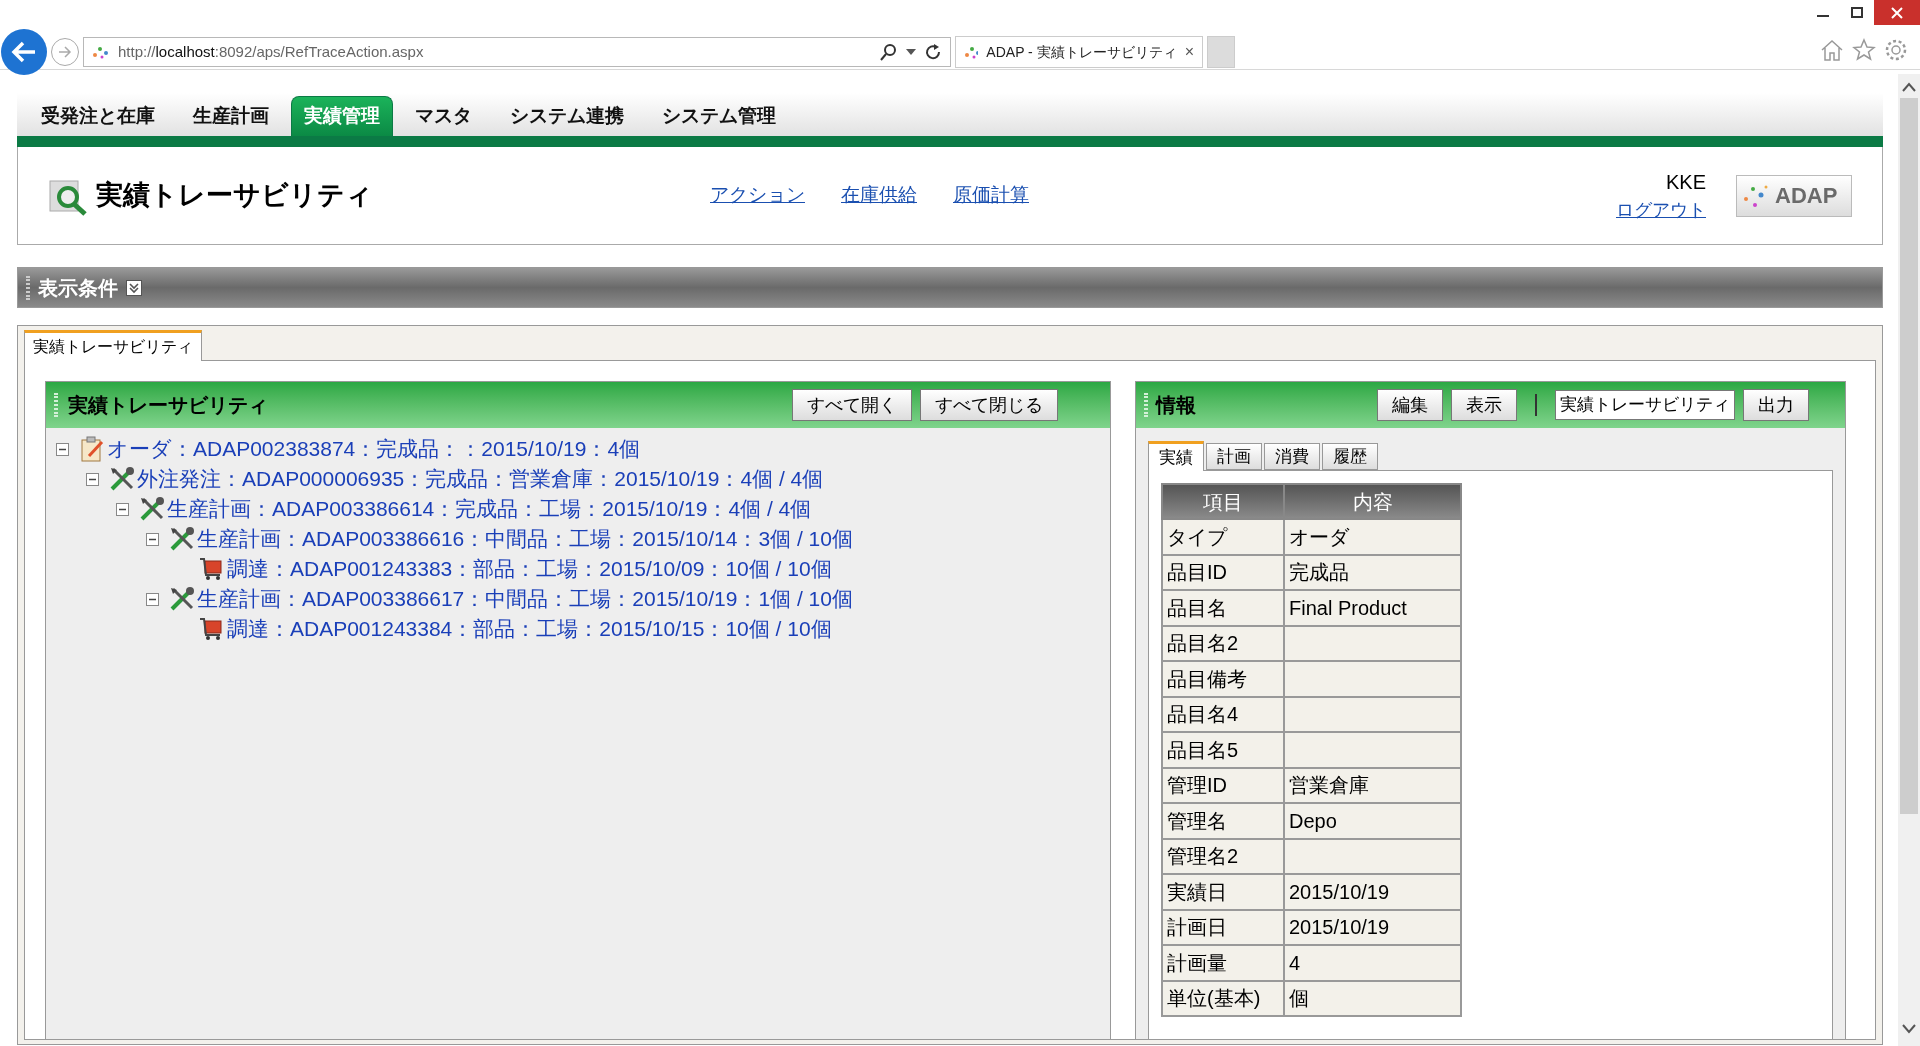 This screenshot has width=1920, height=1046. I want to click on collapse-icon, so click(134, 287).